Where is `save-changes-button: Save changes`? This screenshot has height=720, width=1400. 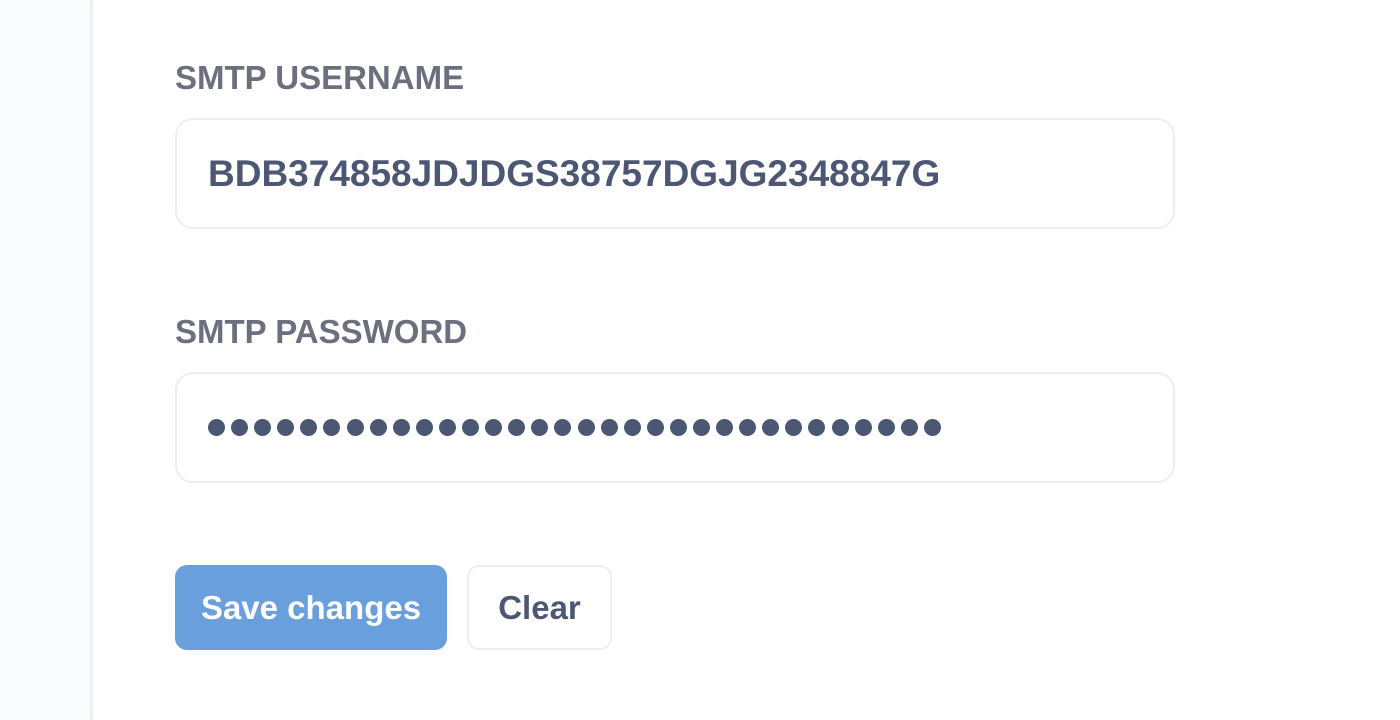 save-changes-button: Save changes is located at coordinates (311, 607).